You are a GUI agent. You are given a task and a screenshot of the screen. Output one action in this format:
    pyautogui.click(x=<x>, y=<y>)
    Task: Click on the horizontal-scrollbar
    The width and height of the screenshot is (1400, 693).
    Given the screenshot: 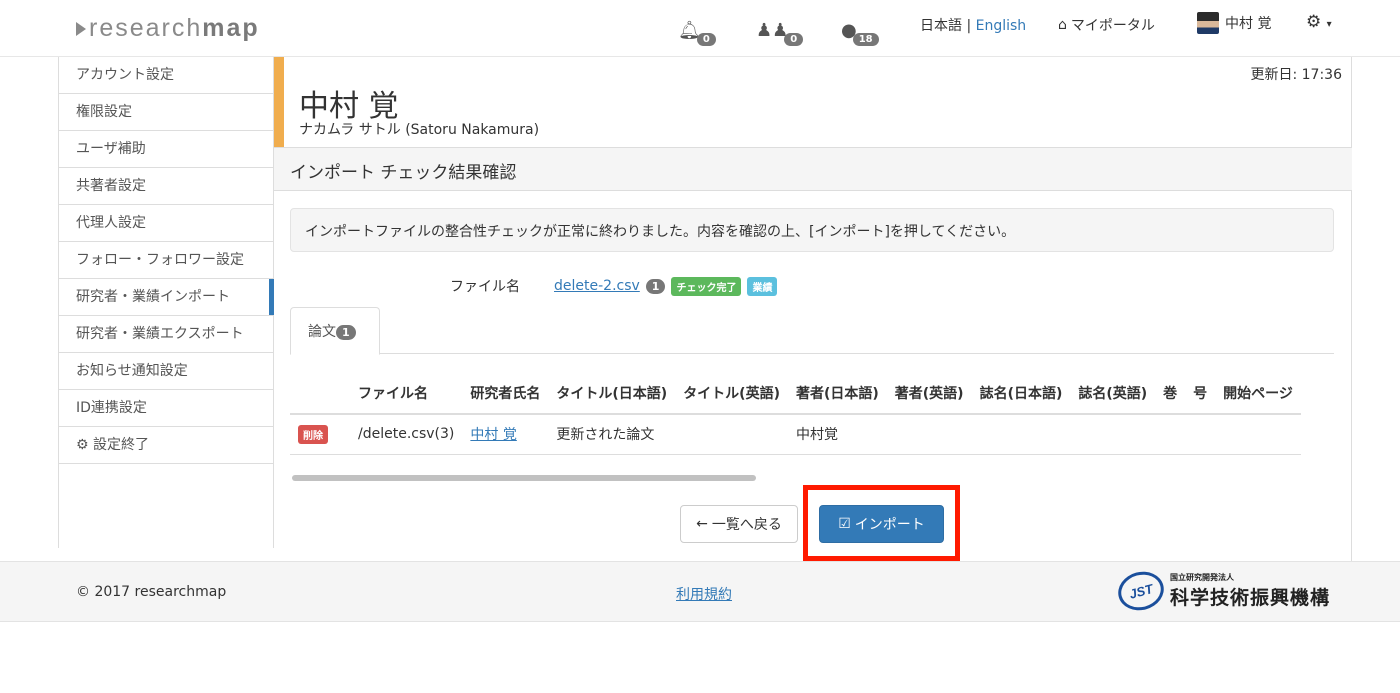 What is the action you would take?
    pyautogui.click(x=812, y=478)
    